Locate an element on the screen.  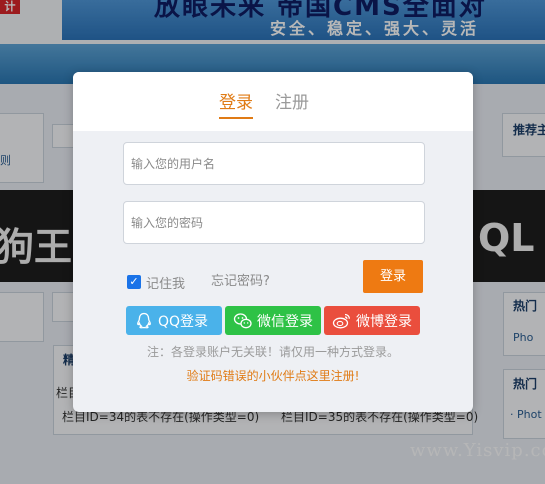
wechat-icon is located at coordinates (243, 321).